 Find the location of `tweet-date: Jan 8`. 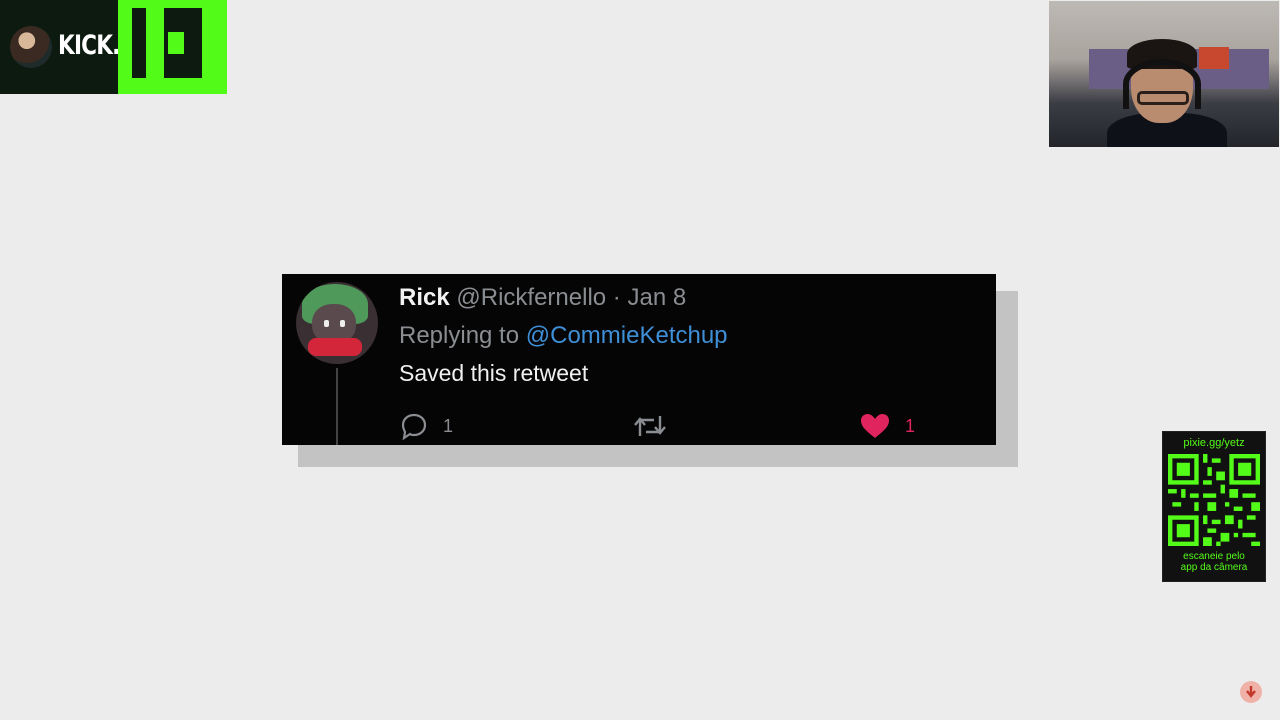

tweet-date: Jan 8 is located at coordinates (656, 297).